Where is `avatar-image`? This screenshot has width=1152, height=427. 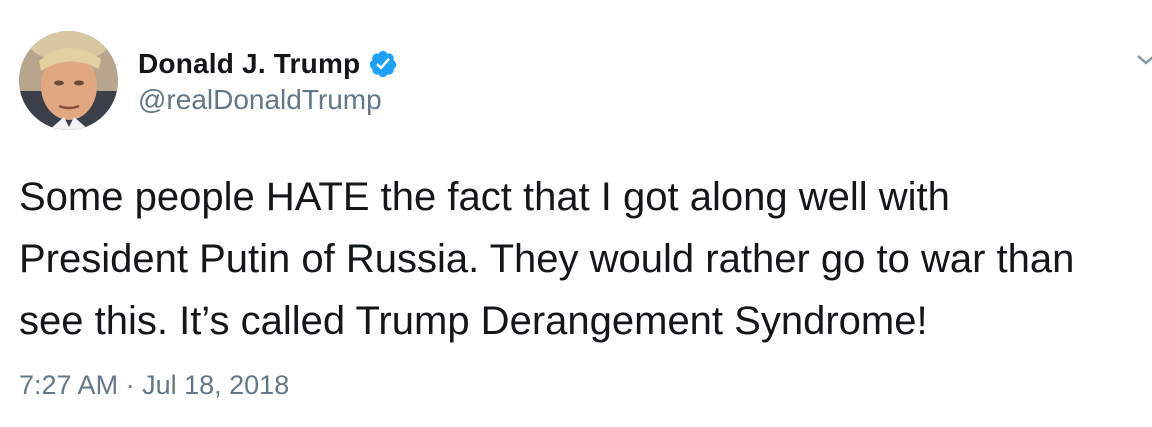
avatar-image is located at coordinates (68, 80).